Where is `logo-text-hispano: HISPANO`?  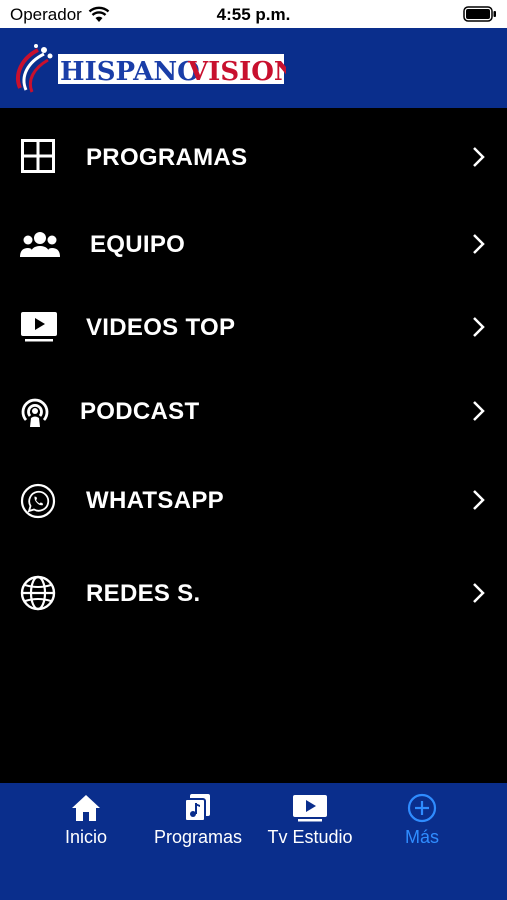 logo-text-hispano: HISPANO is located at coordinates (130, 72).